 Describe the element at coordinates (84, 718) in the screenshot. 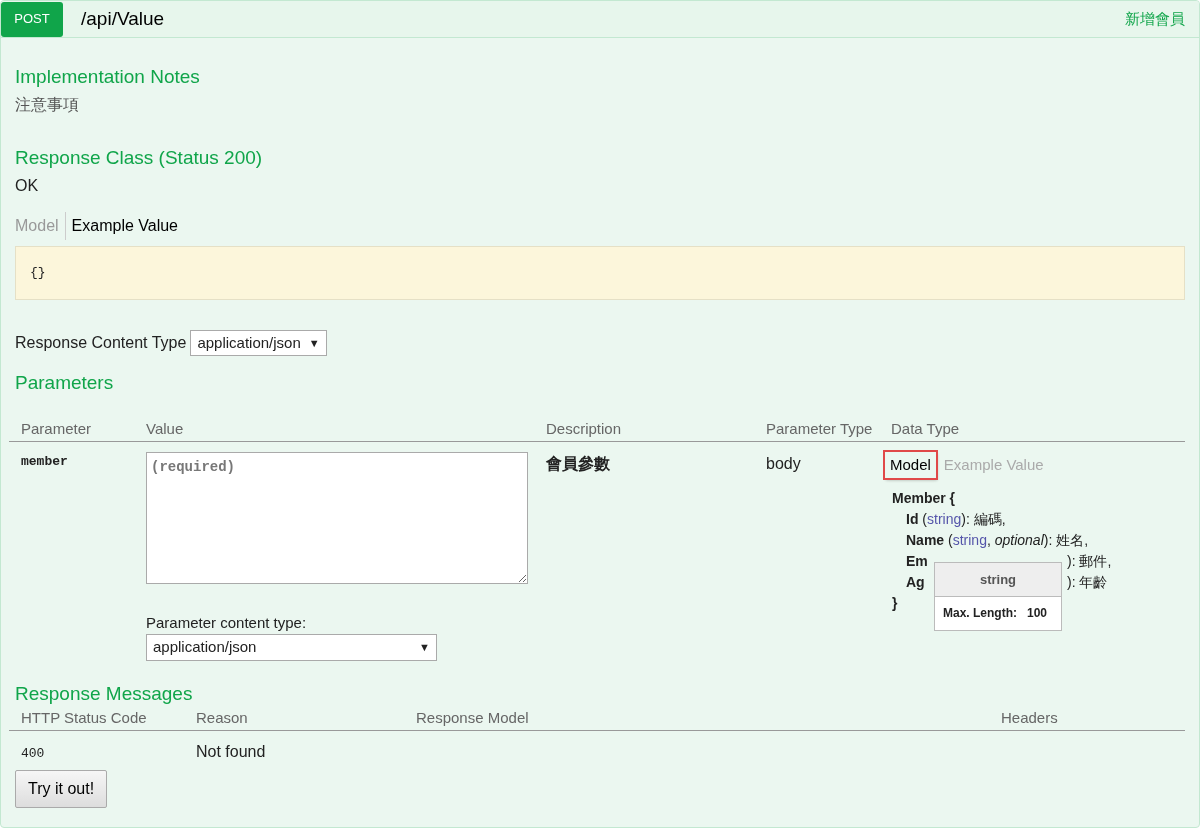

I see `column-header: HTTP Status Code` at that location.